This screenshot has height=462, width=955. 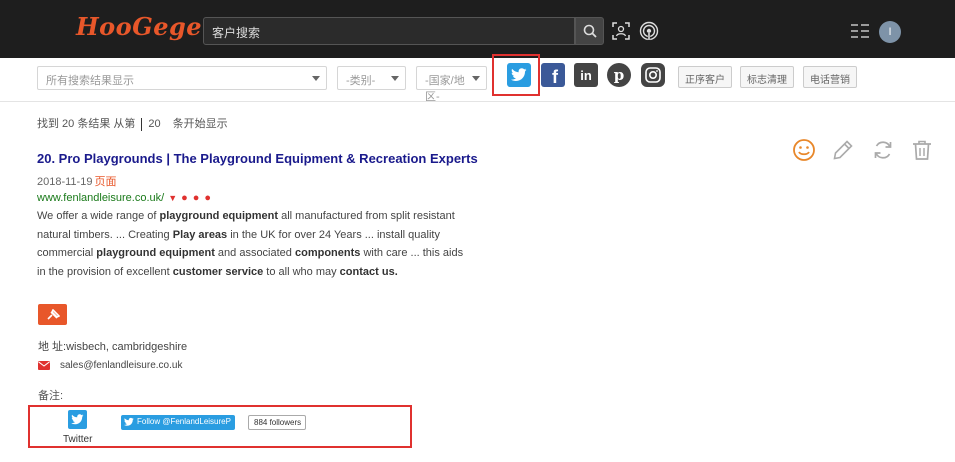 I want to click on refresh-button, so click(x=883, y=150).